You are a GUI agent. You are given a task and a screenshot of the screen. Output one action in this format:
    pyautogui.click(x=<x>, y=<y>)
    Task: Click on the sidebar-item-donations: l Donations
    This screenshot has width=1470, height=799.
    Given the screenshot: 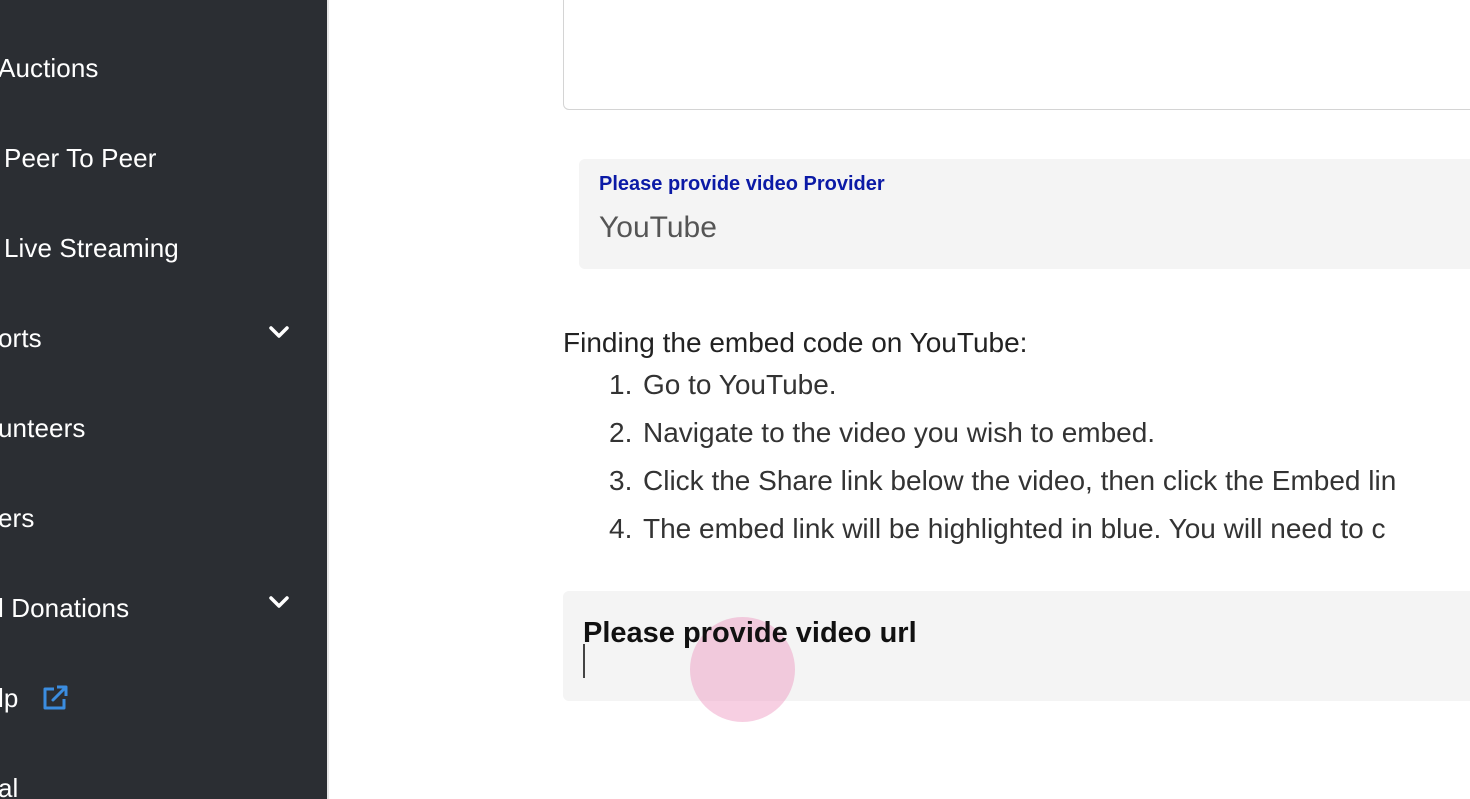 What is the action you would take?
    pyautogui.click(x=163, y=608)
    